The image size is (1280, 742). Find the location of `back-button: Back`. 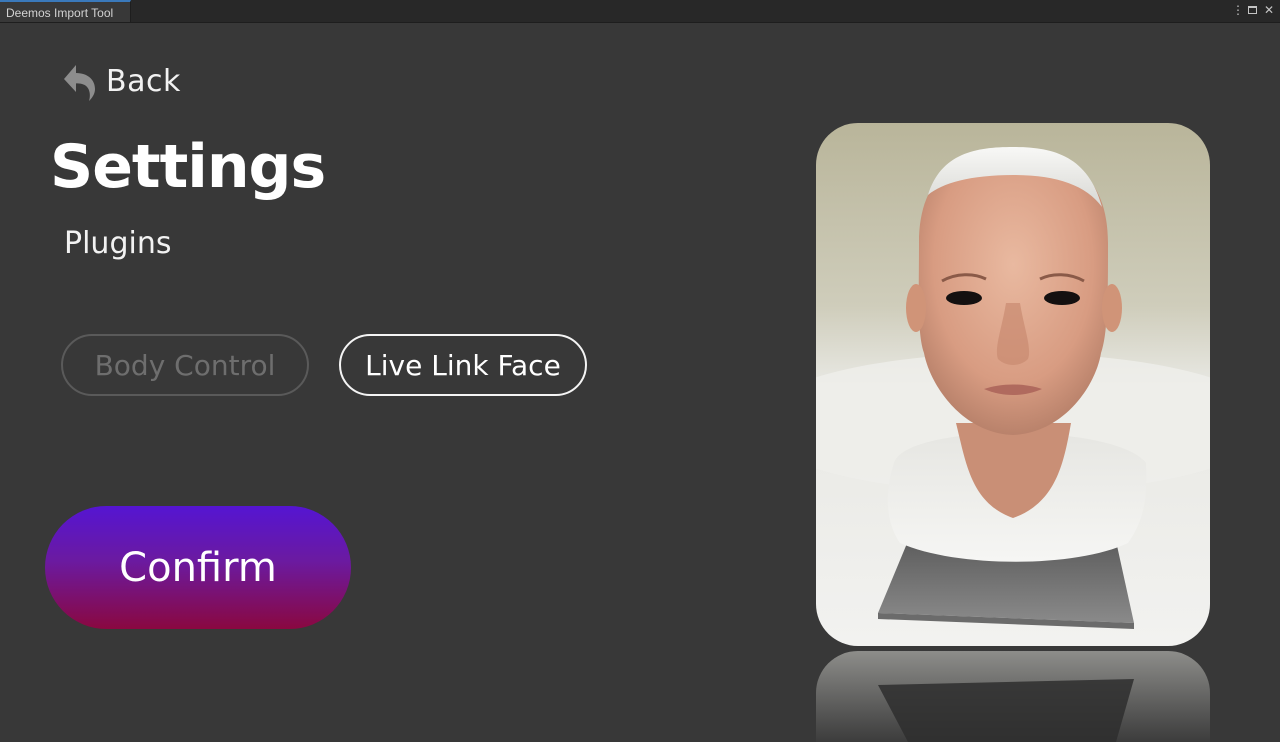

back-button: Back is located at coordinates (121, 81).